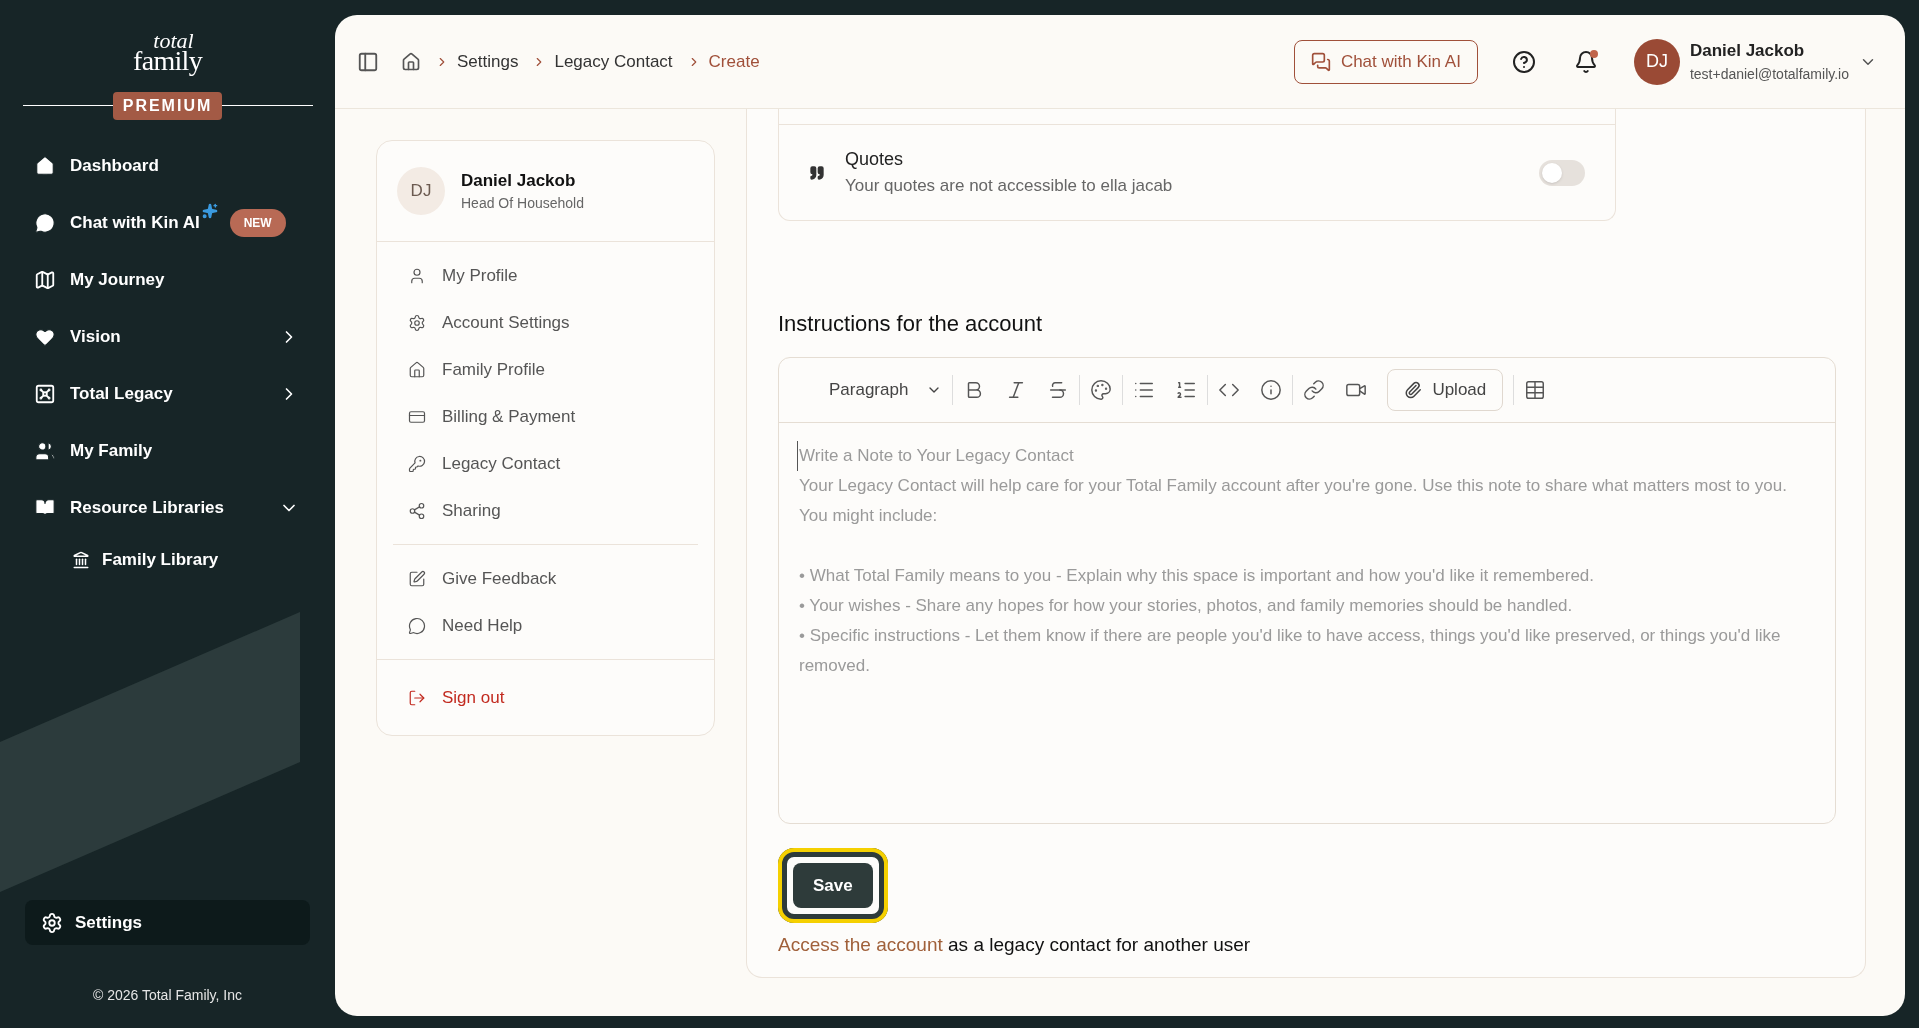 Image resolution: width=1919 pixels, height=1028 pixels. I want to click on breadcrumb-link: Create, so click(734, 61).